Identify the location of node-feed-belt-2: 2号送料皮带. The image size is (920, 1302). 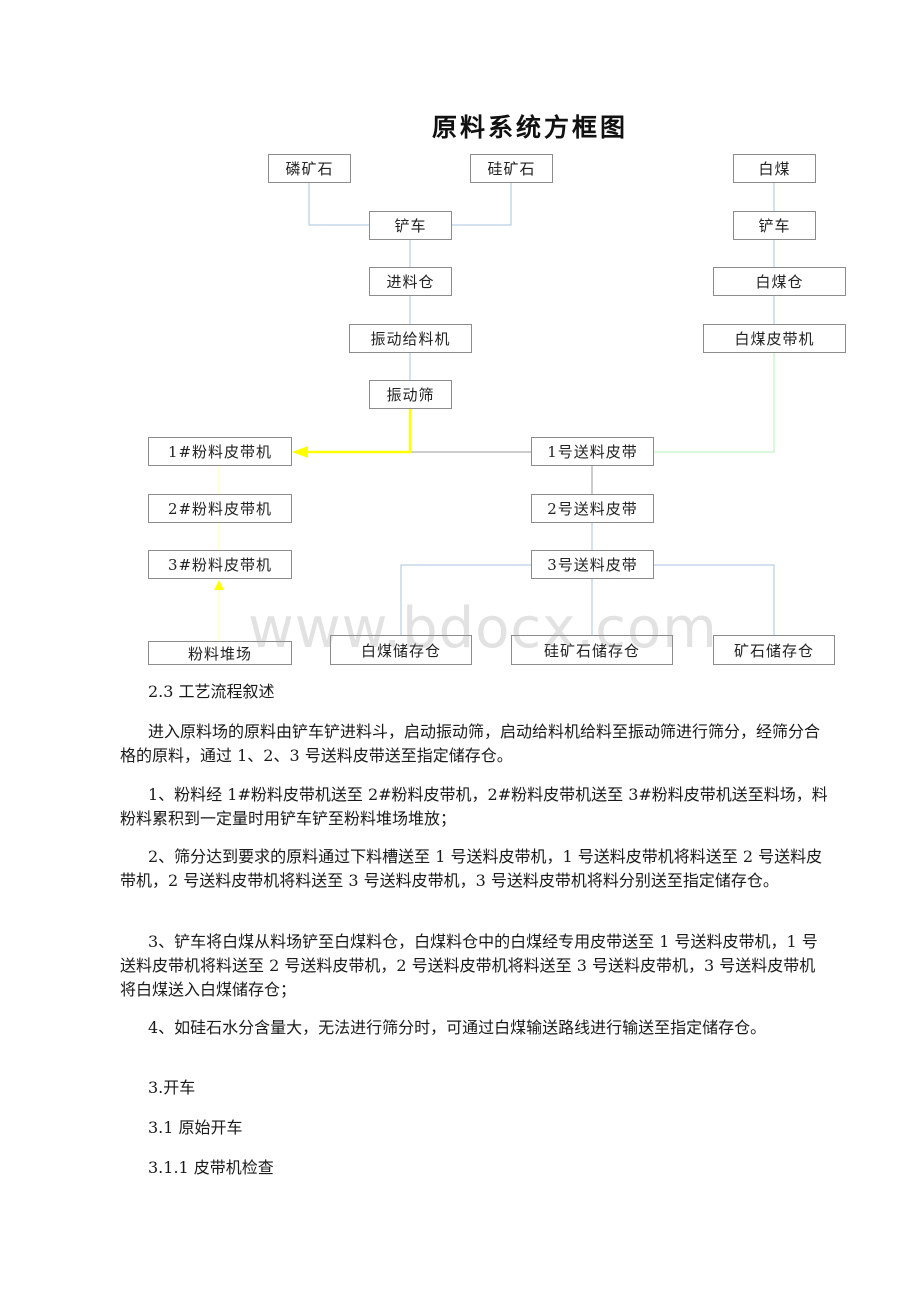
(592, 508).